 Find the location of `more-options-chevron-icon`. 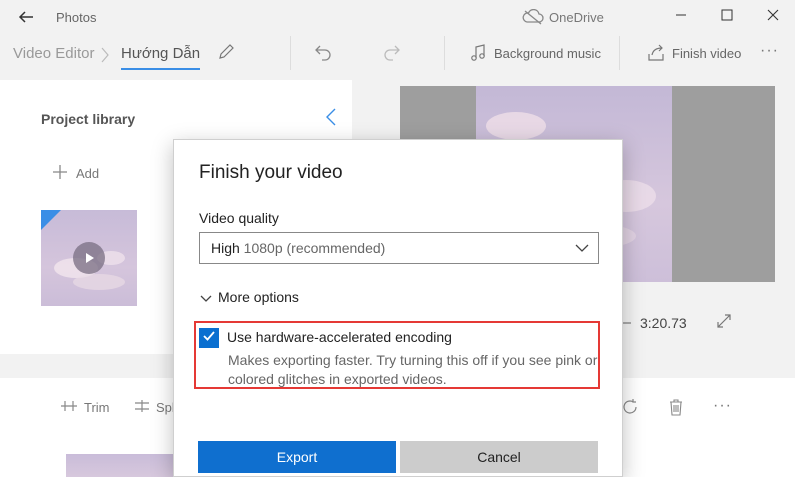

more-options-chevron-icon is located at coordinates (206, 301).